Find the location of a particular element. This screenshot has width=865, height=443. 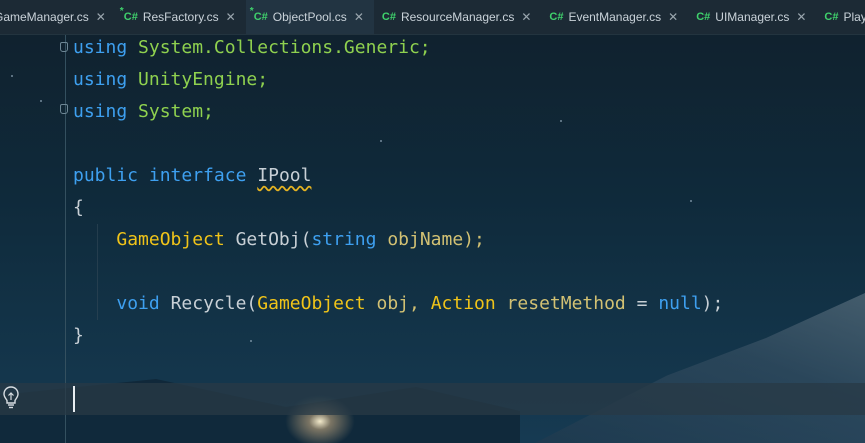

tab-objectpool: * C# ObjectPool.cs ✕ is located at coordinates (309, 17).